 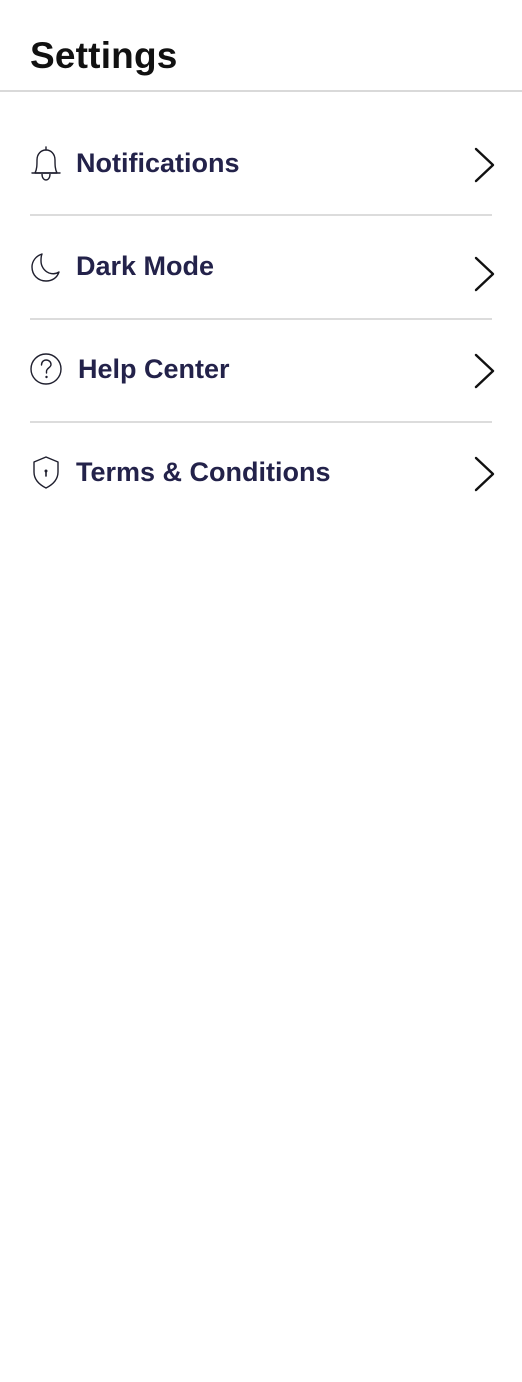 I want to click on page-title: Settings, so click(x=104, y=55).